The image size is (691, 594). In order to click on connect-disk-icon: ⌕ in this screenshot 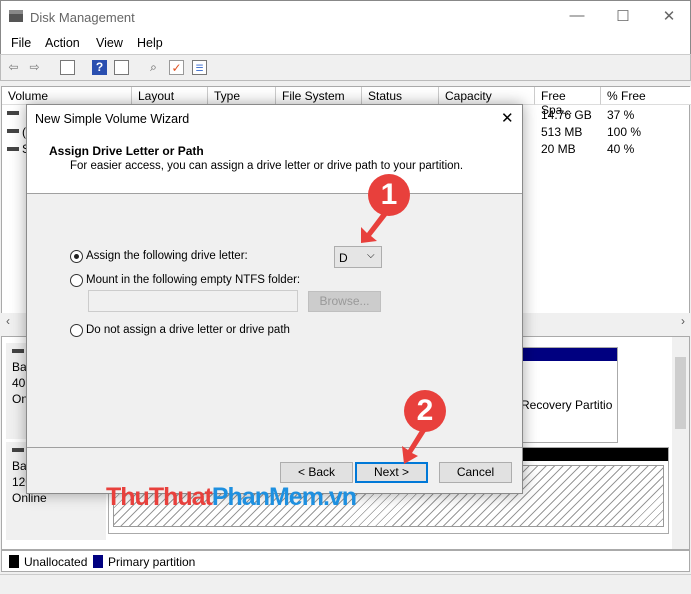, I will do `click(153, 67)`.